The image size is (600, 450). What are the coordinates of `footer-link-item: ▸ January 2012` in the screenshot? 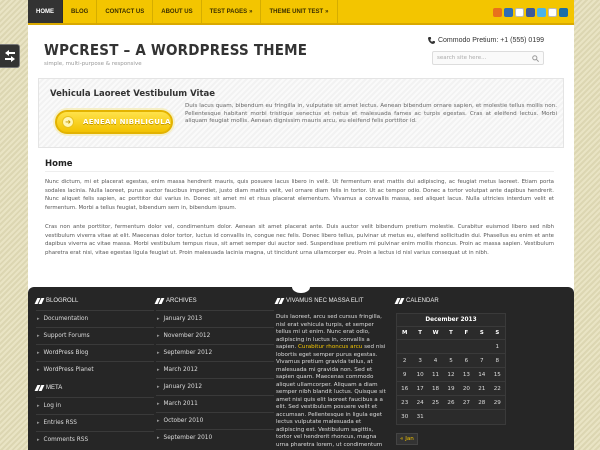 It's located at (215, 386).